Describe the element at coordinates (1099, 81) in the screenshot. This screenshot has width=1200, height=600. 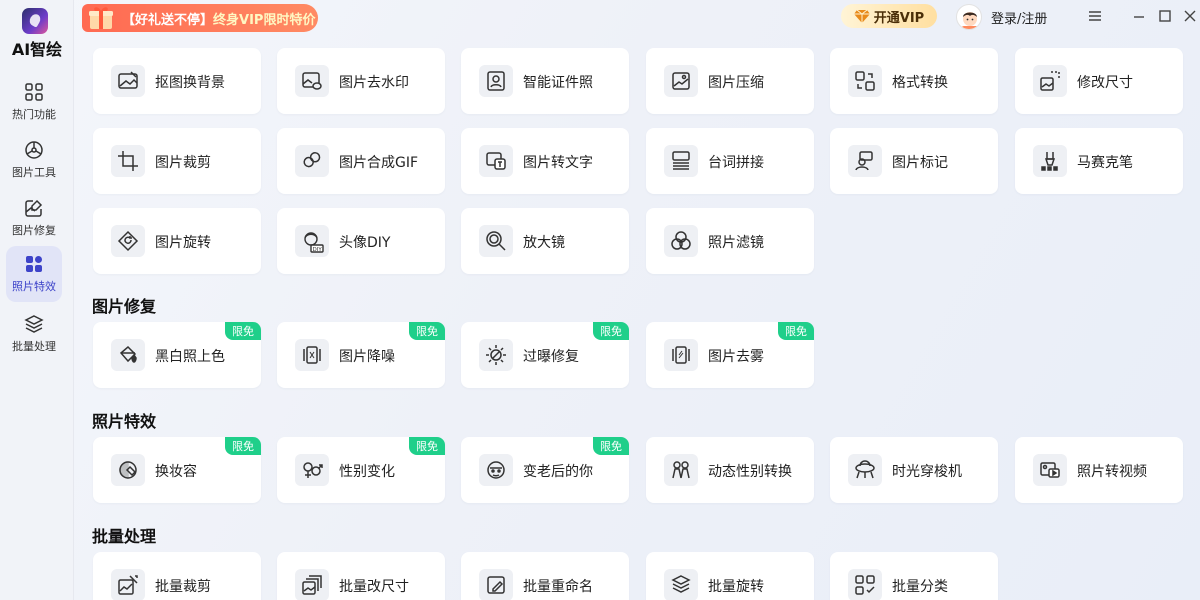
I see `tool-card-resize: 修改尺寸` at that location.